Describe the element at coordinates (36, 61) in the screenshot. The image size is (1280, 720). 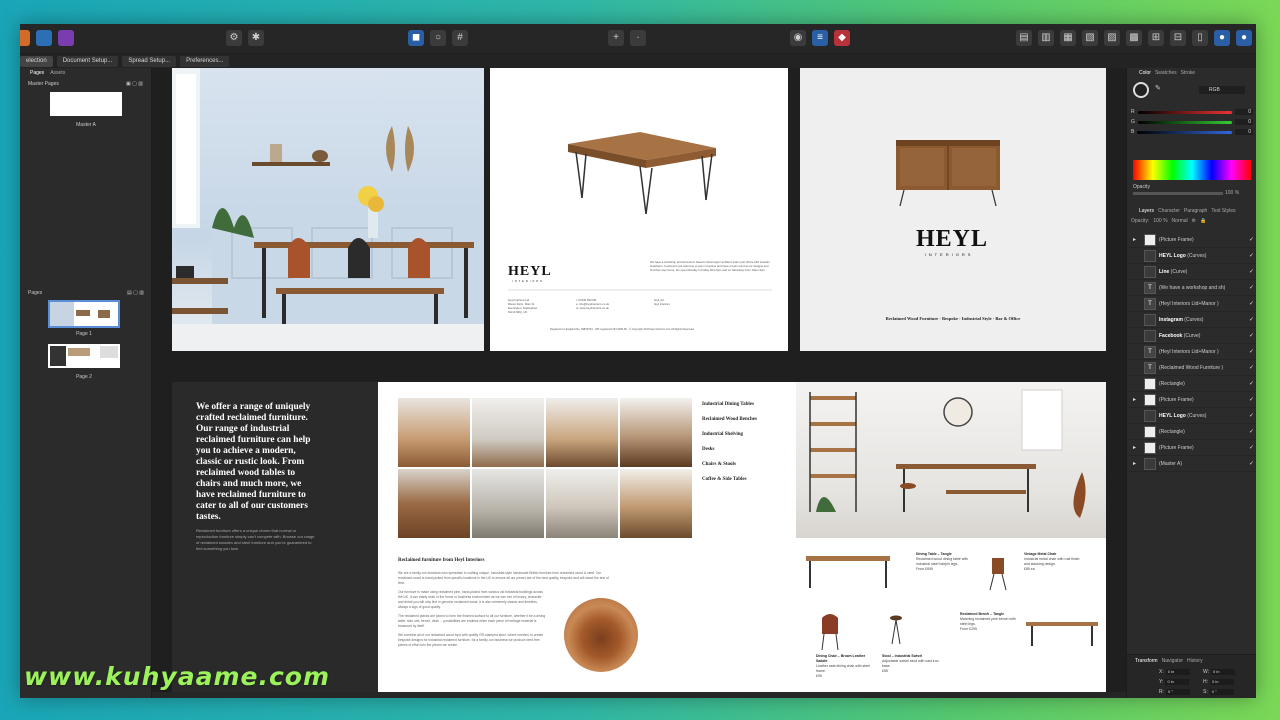
I see `selection-button: election` at that location.